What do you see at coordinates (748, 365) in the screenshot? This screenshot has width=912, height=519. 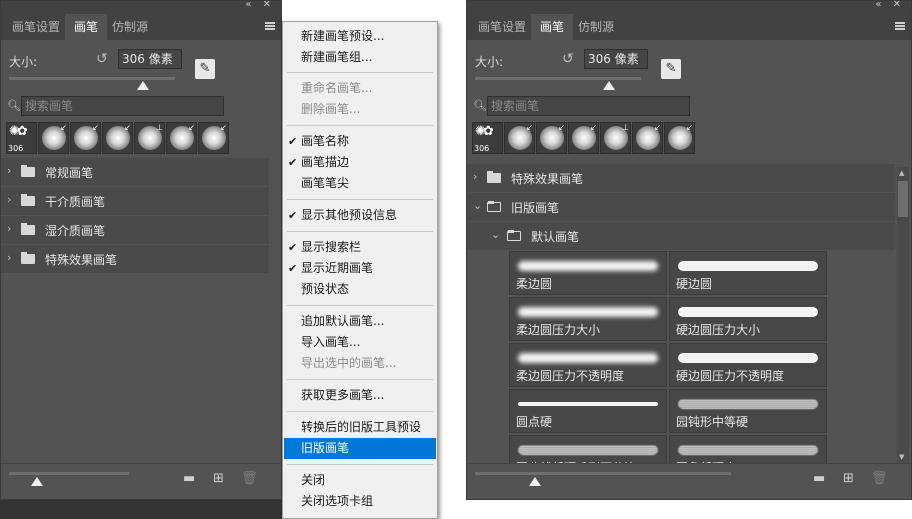 I see `brush-tile: 硬边圆压力不透明度` at bounding box center [748, 365].